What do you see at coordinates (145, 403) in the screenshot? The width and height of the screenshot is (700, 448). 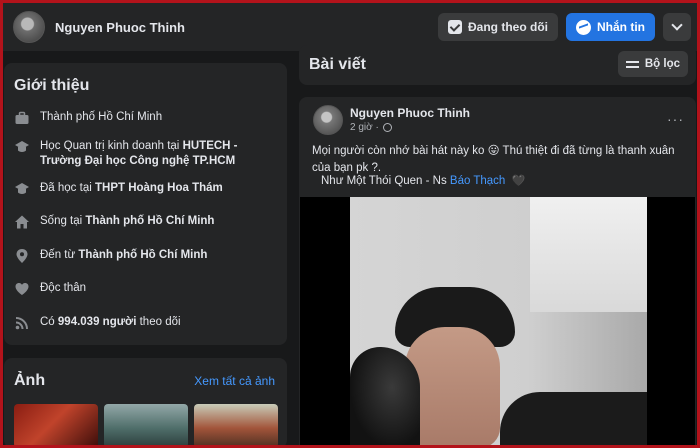 I see `photos-card: Ảnh Xem tất cả ảnh` at bounding box center [145, 403].